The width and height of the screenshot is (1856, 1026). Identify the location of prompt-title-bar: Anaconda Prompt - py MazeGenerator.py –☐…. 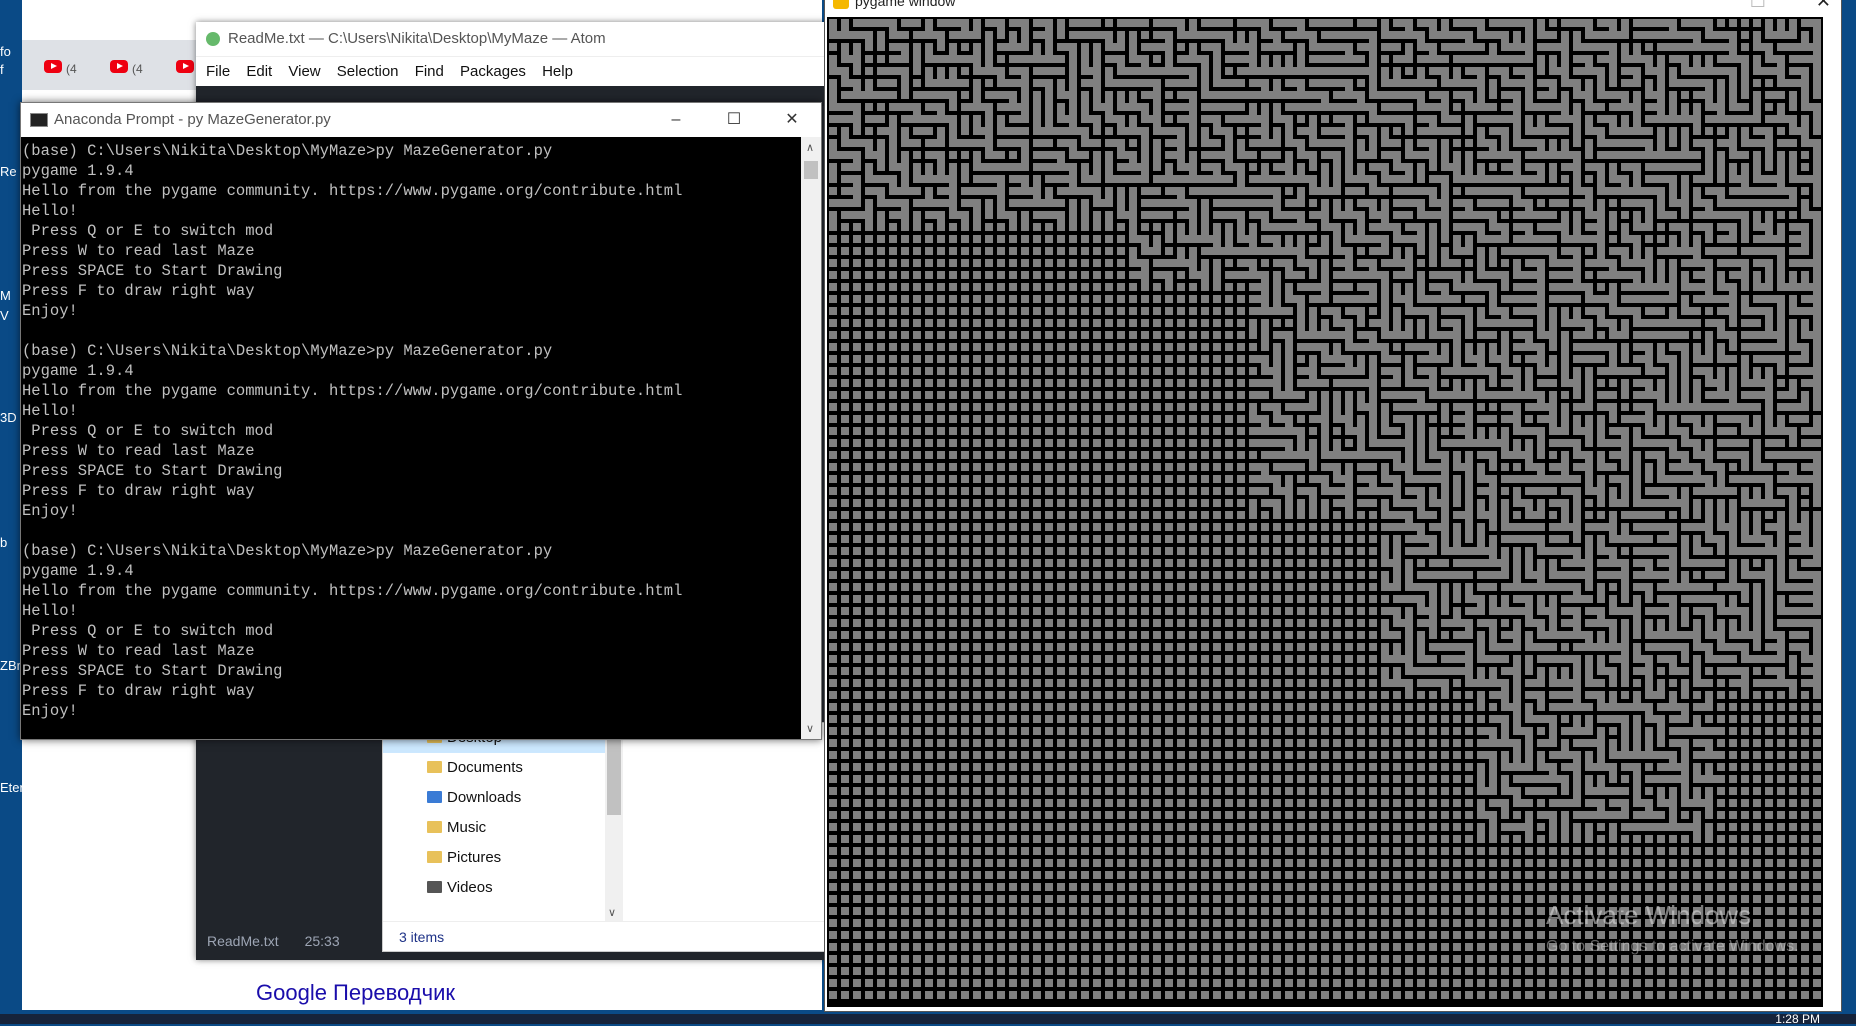
(421, 120).